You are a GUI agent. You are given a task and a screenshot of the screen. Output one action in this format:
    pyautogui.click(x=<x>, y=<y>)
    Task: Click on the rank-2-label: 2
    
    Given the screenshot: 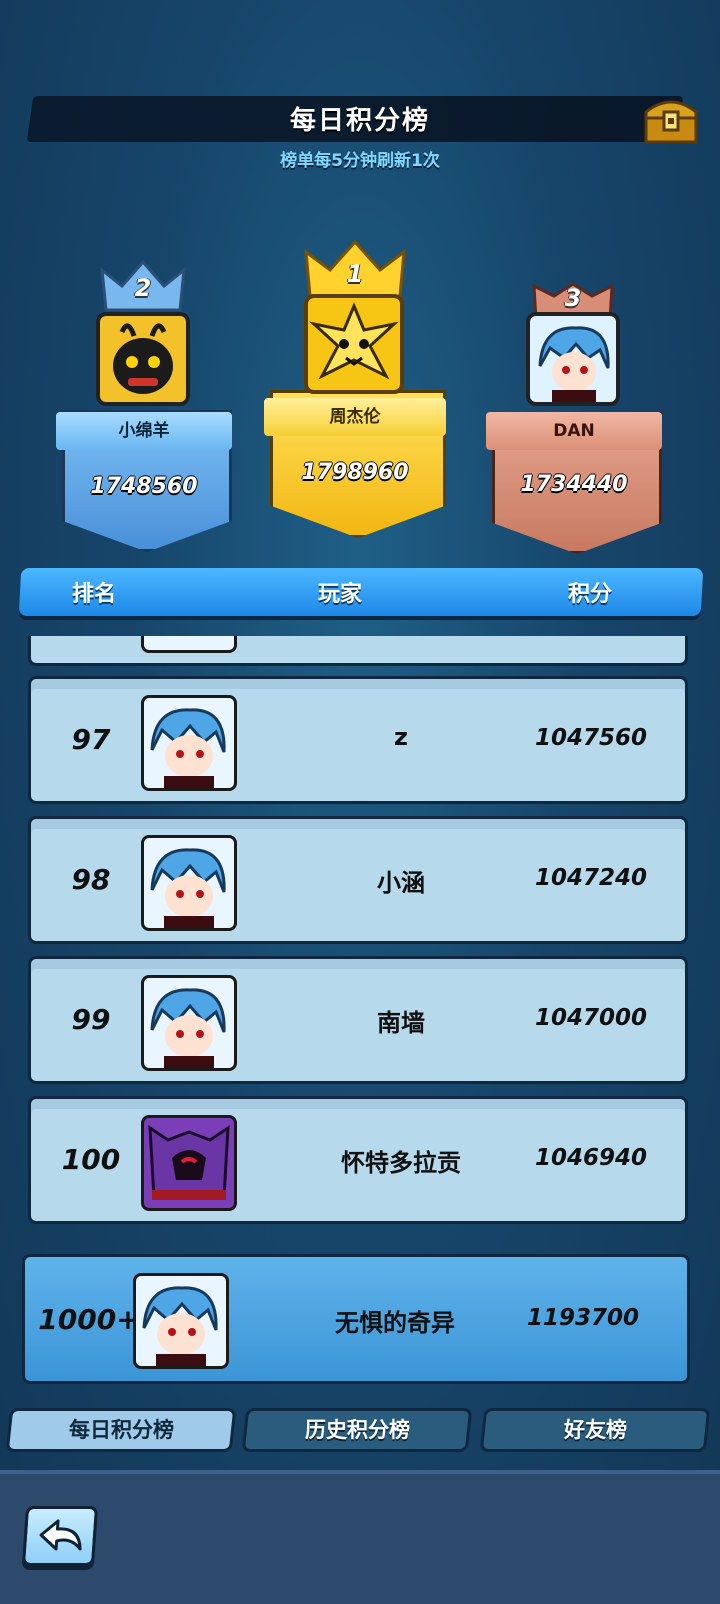 What is the action you would take?
    pyautogui.click(x=143, y=288)
    